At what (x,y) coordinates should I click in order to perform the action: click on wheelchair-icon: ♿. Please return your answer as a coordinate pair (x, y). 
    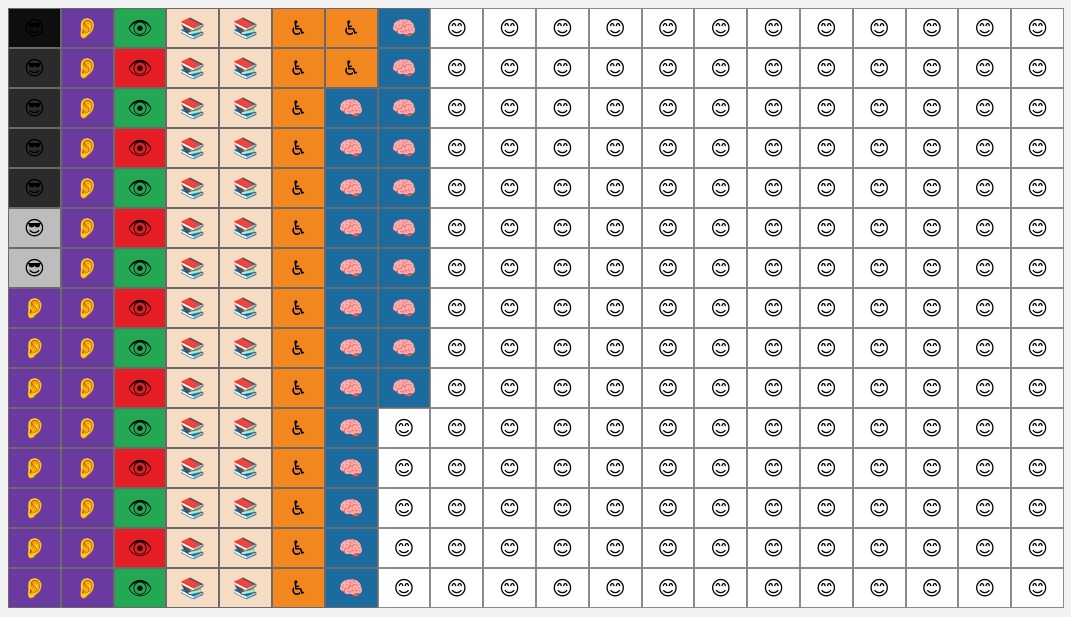
    Looking at the image, I should click on (298, 468).